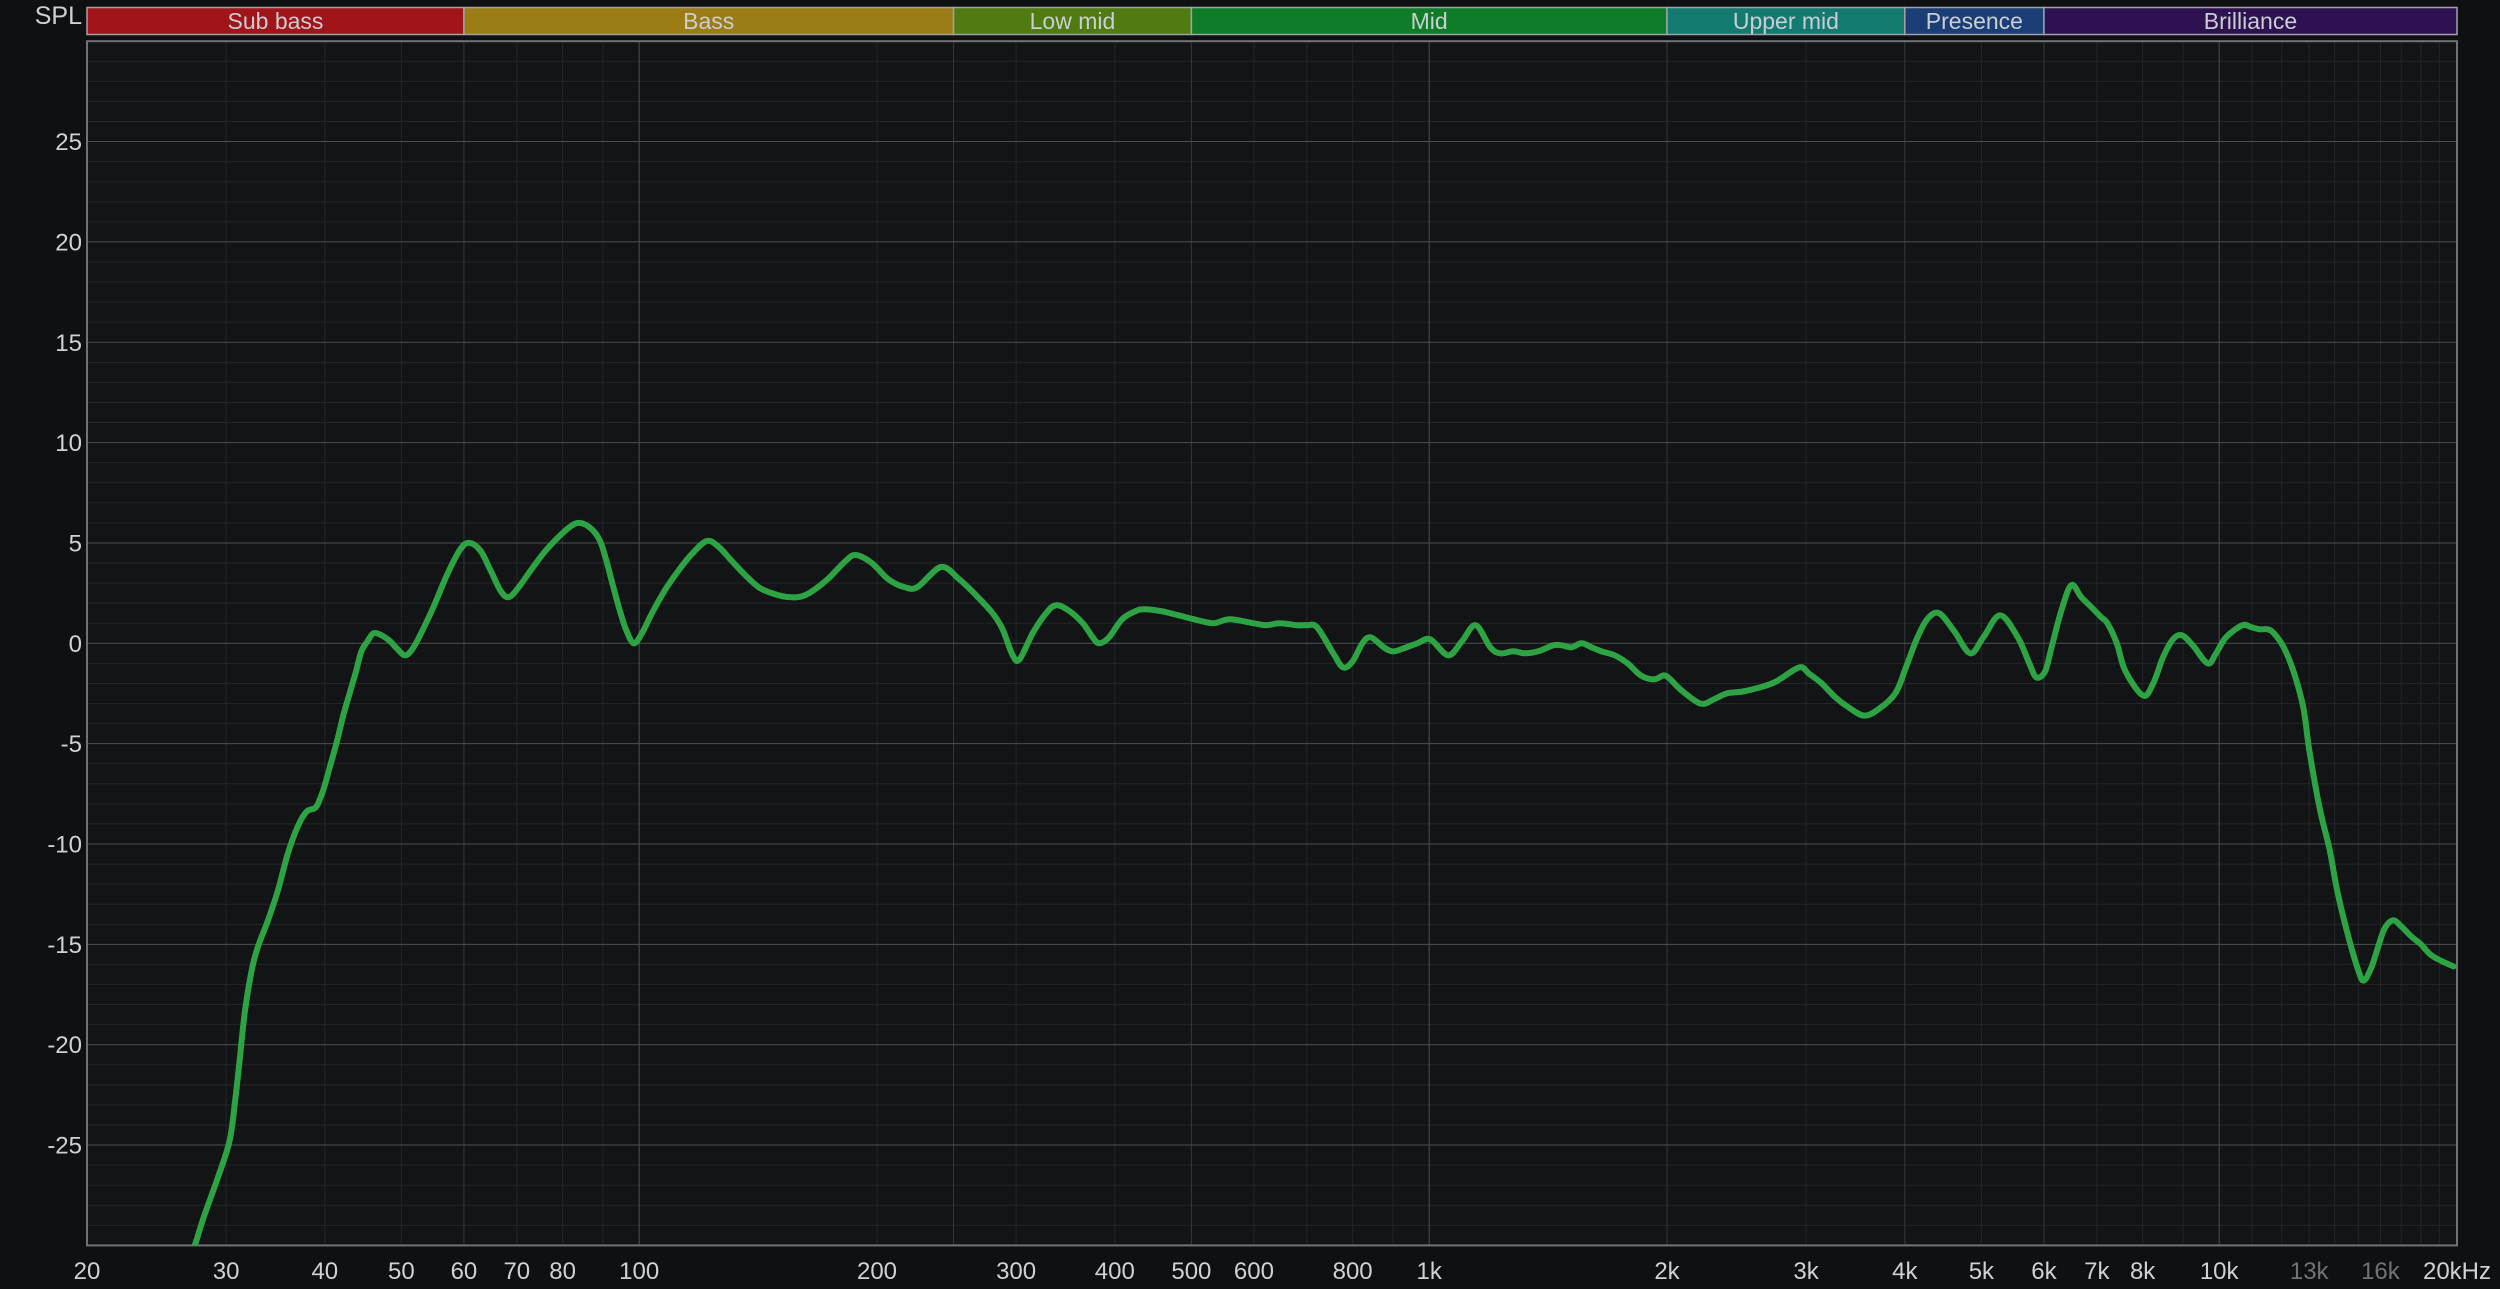 This screenshot has width=2500, height=1289. Describe the element at coordinates (401, 1271) in the screenshot. I see `x-tick-50: 50` at that location.